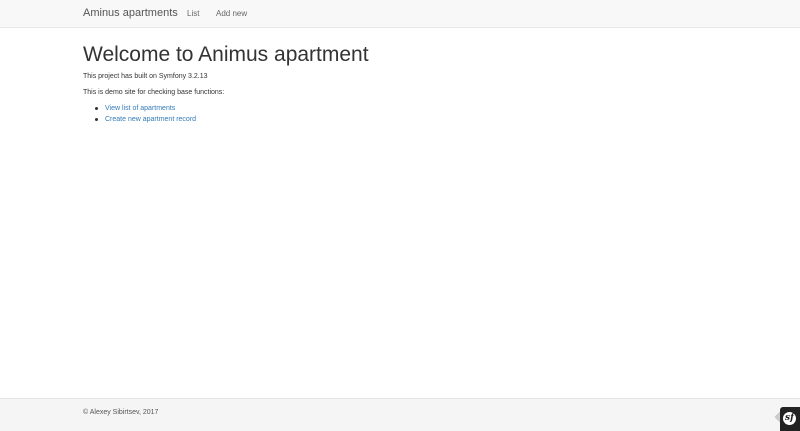 This screenshot has height=431, width=800. Describe the element at coordinates (400, 14) in the screenshot. I see `navbar: Aminus apartments List Add new` at that location.